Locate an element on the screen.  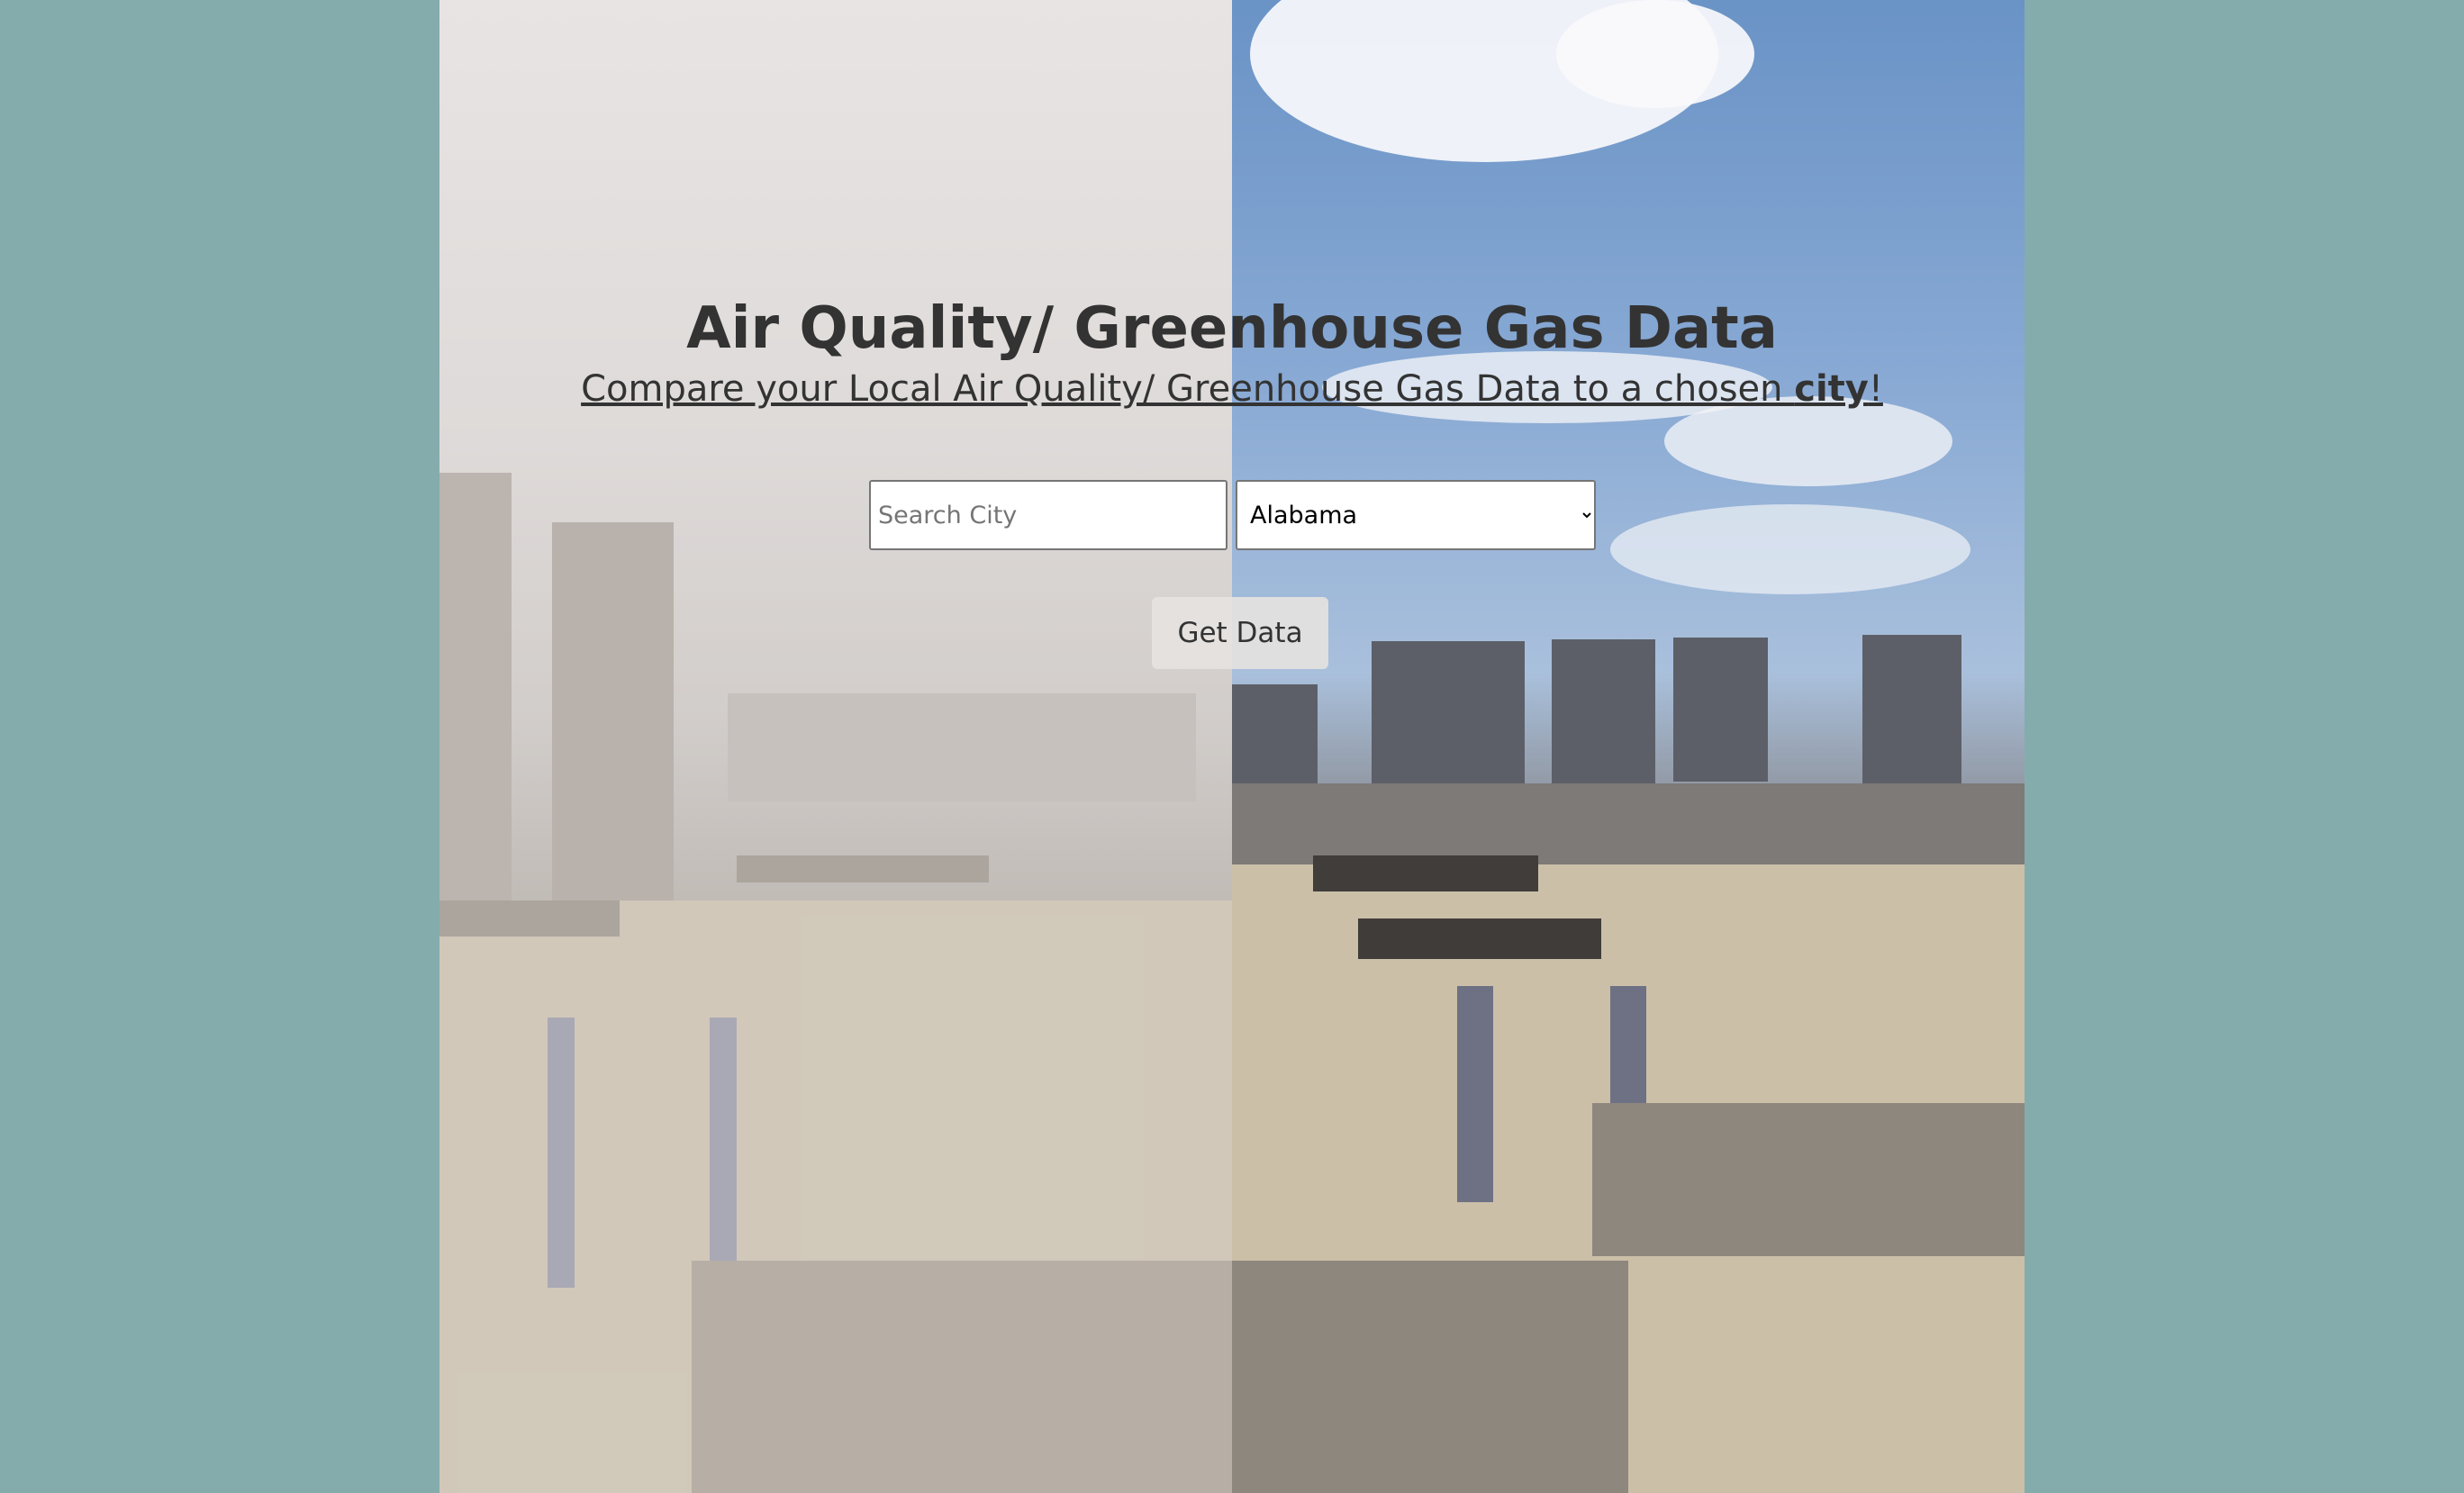
get-data-button: Get Data is located at coordinates (1240, 633).